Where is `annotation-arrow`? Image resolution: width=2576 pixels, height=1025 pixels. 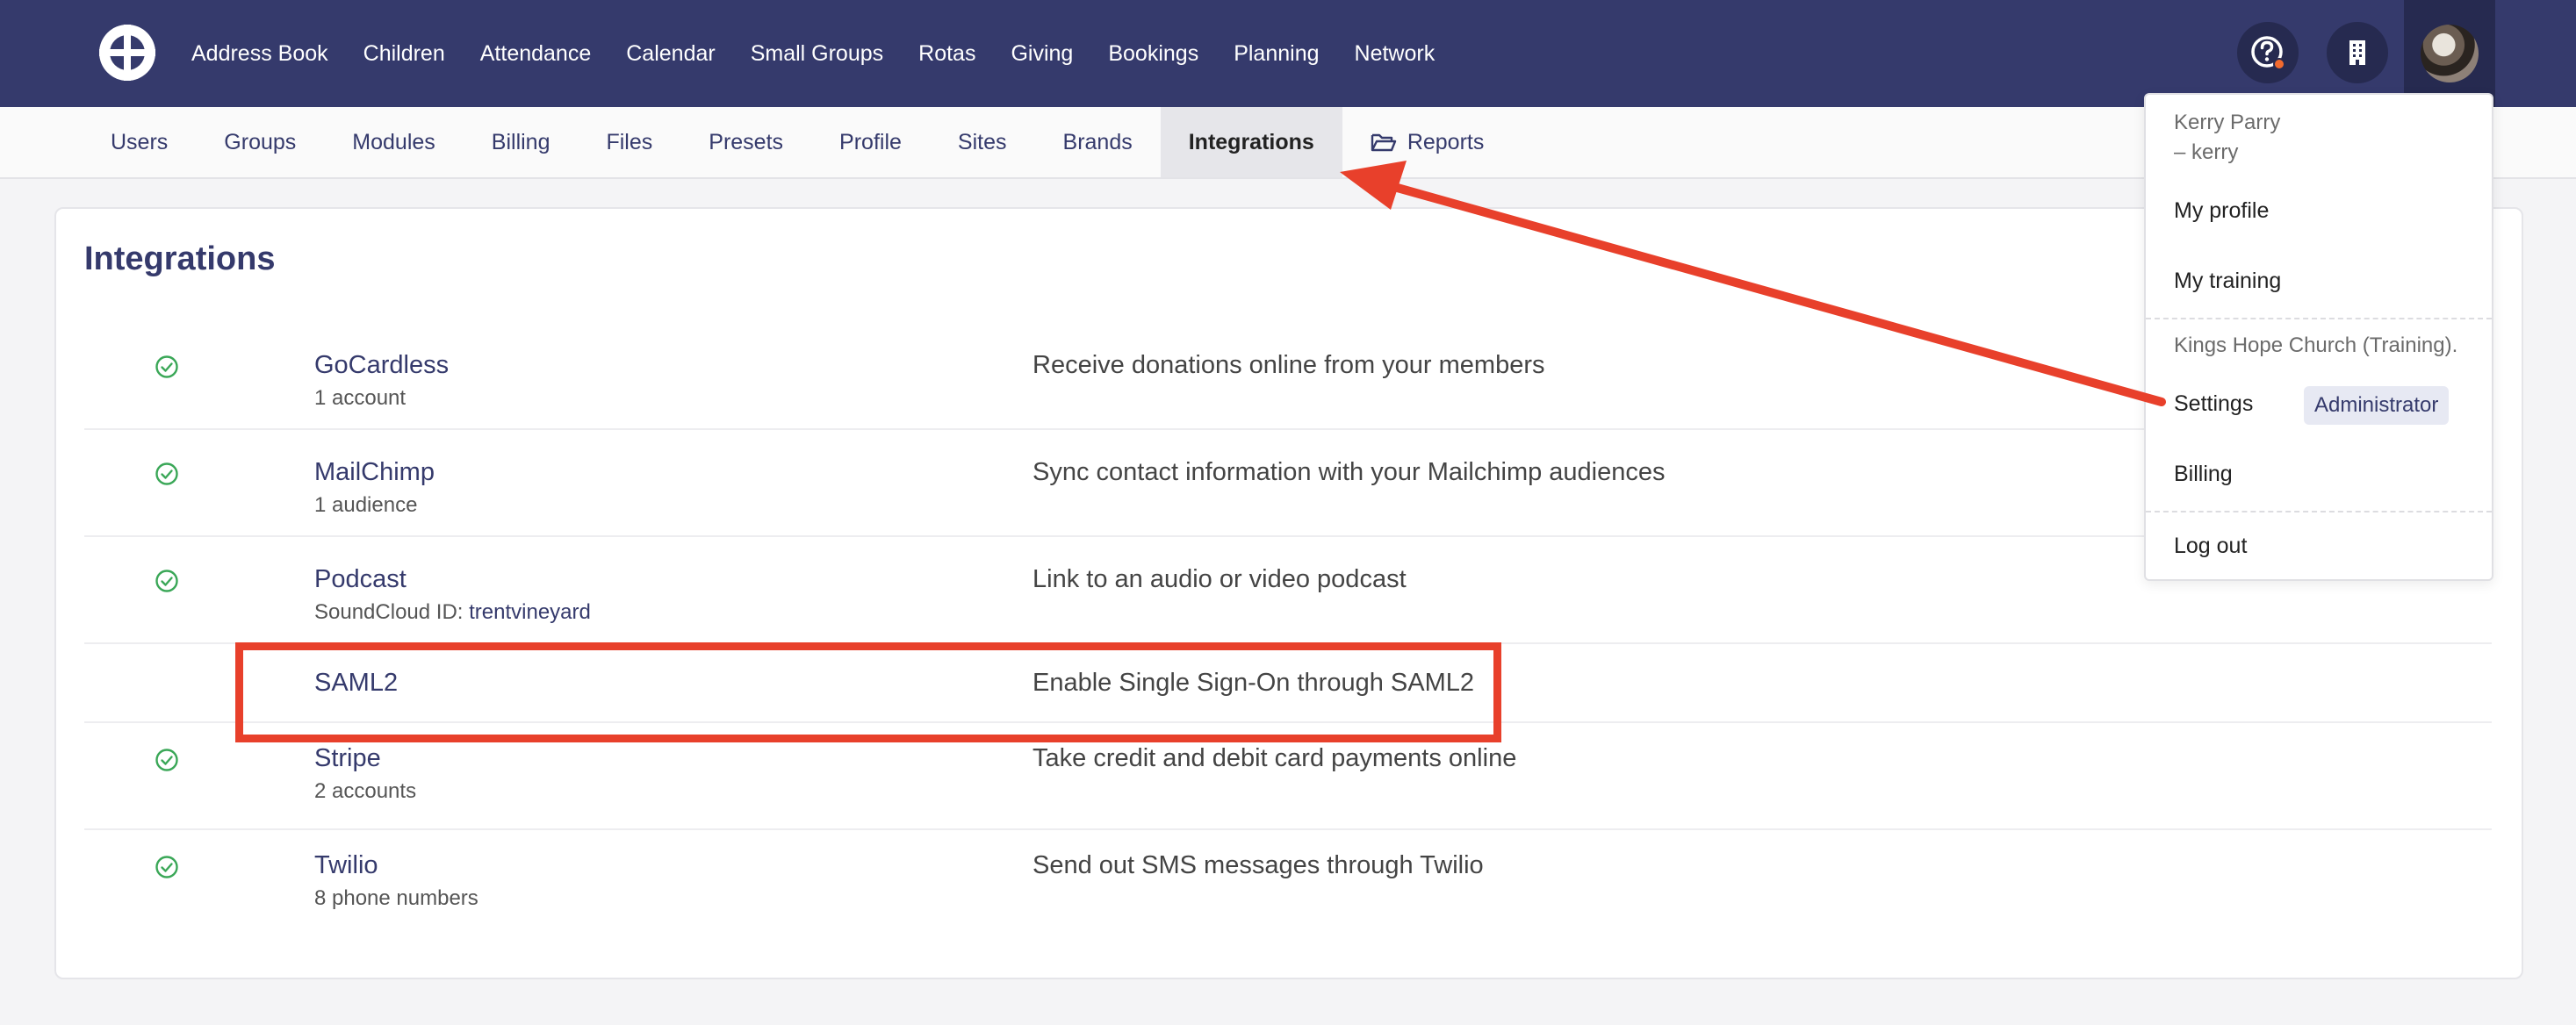 annotation-arrow is located at coordinates (1753, 283).